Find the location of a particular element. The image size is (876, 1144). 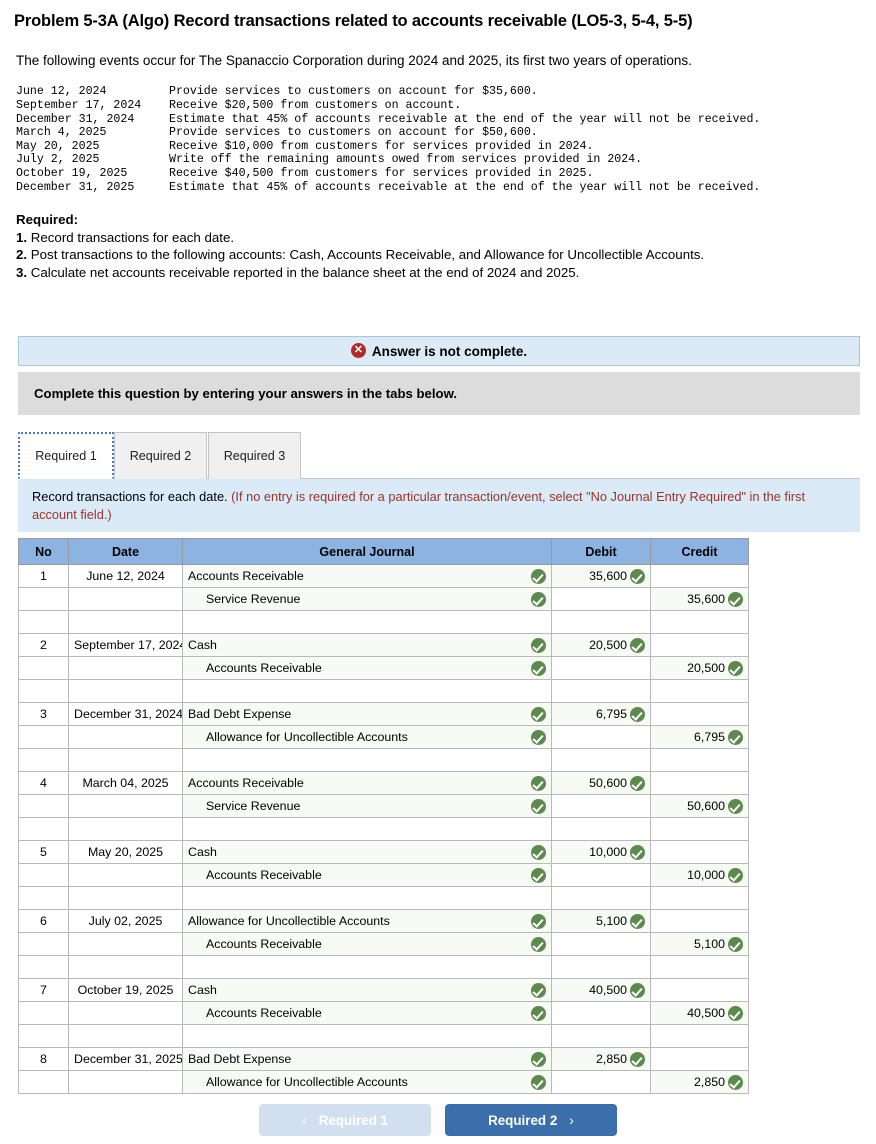

cell-credit: 20,500 is located at coordinates (699, 668).